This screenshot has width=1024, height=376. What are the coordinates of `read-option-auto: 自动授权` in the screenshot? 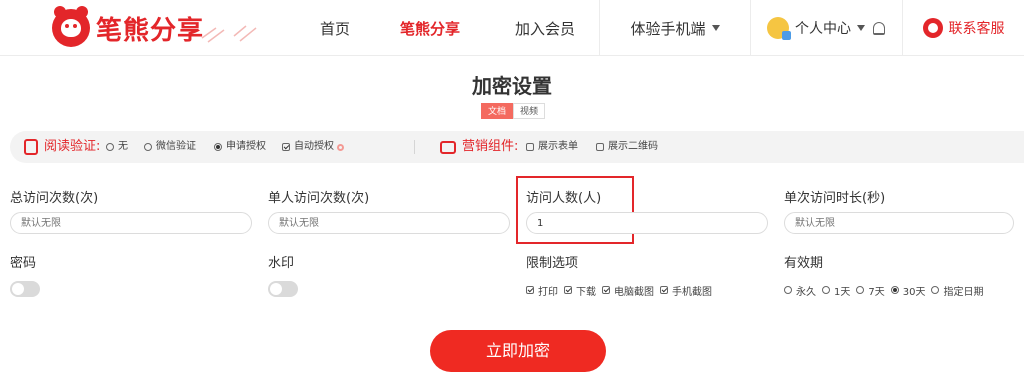 It's located at (313, 147).